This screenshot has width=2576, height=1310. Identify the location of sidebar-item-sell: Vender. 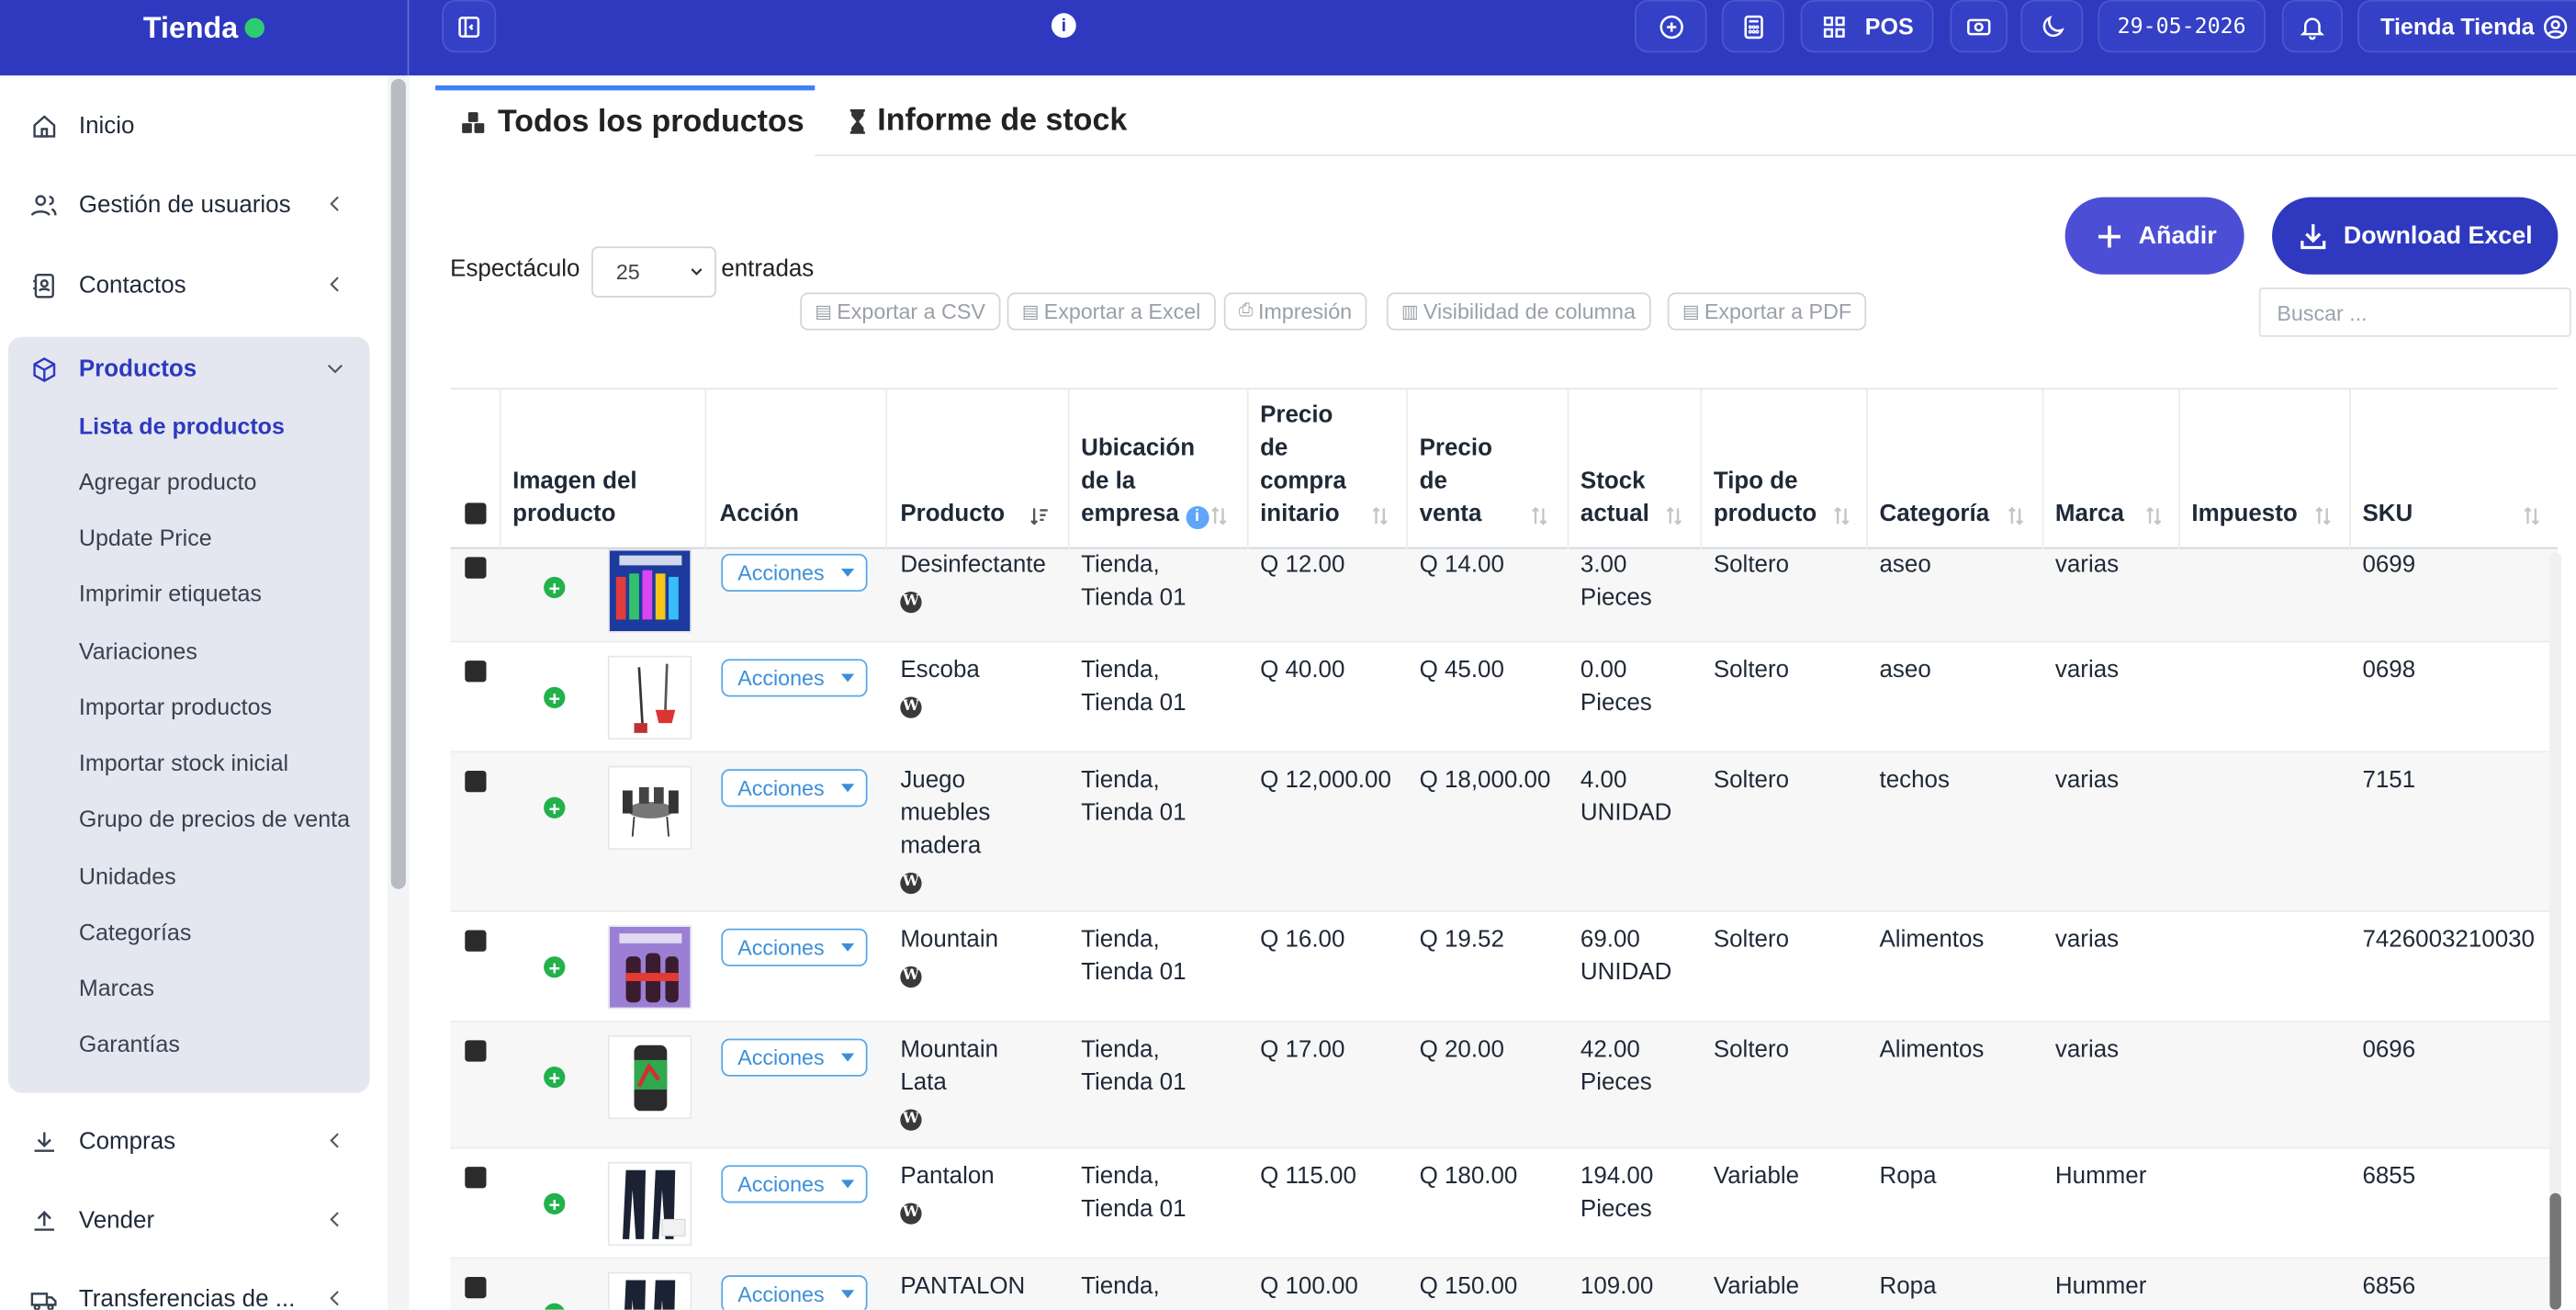
(189, 1221).